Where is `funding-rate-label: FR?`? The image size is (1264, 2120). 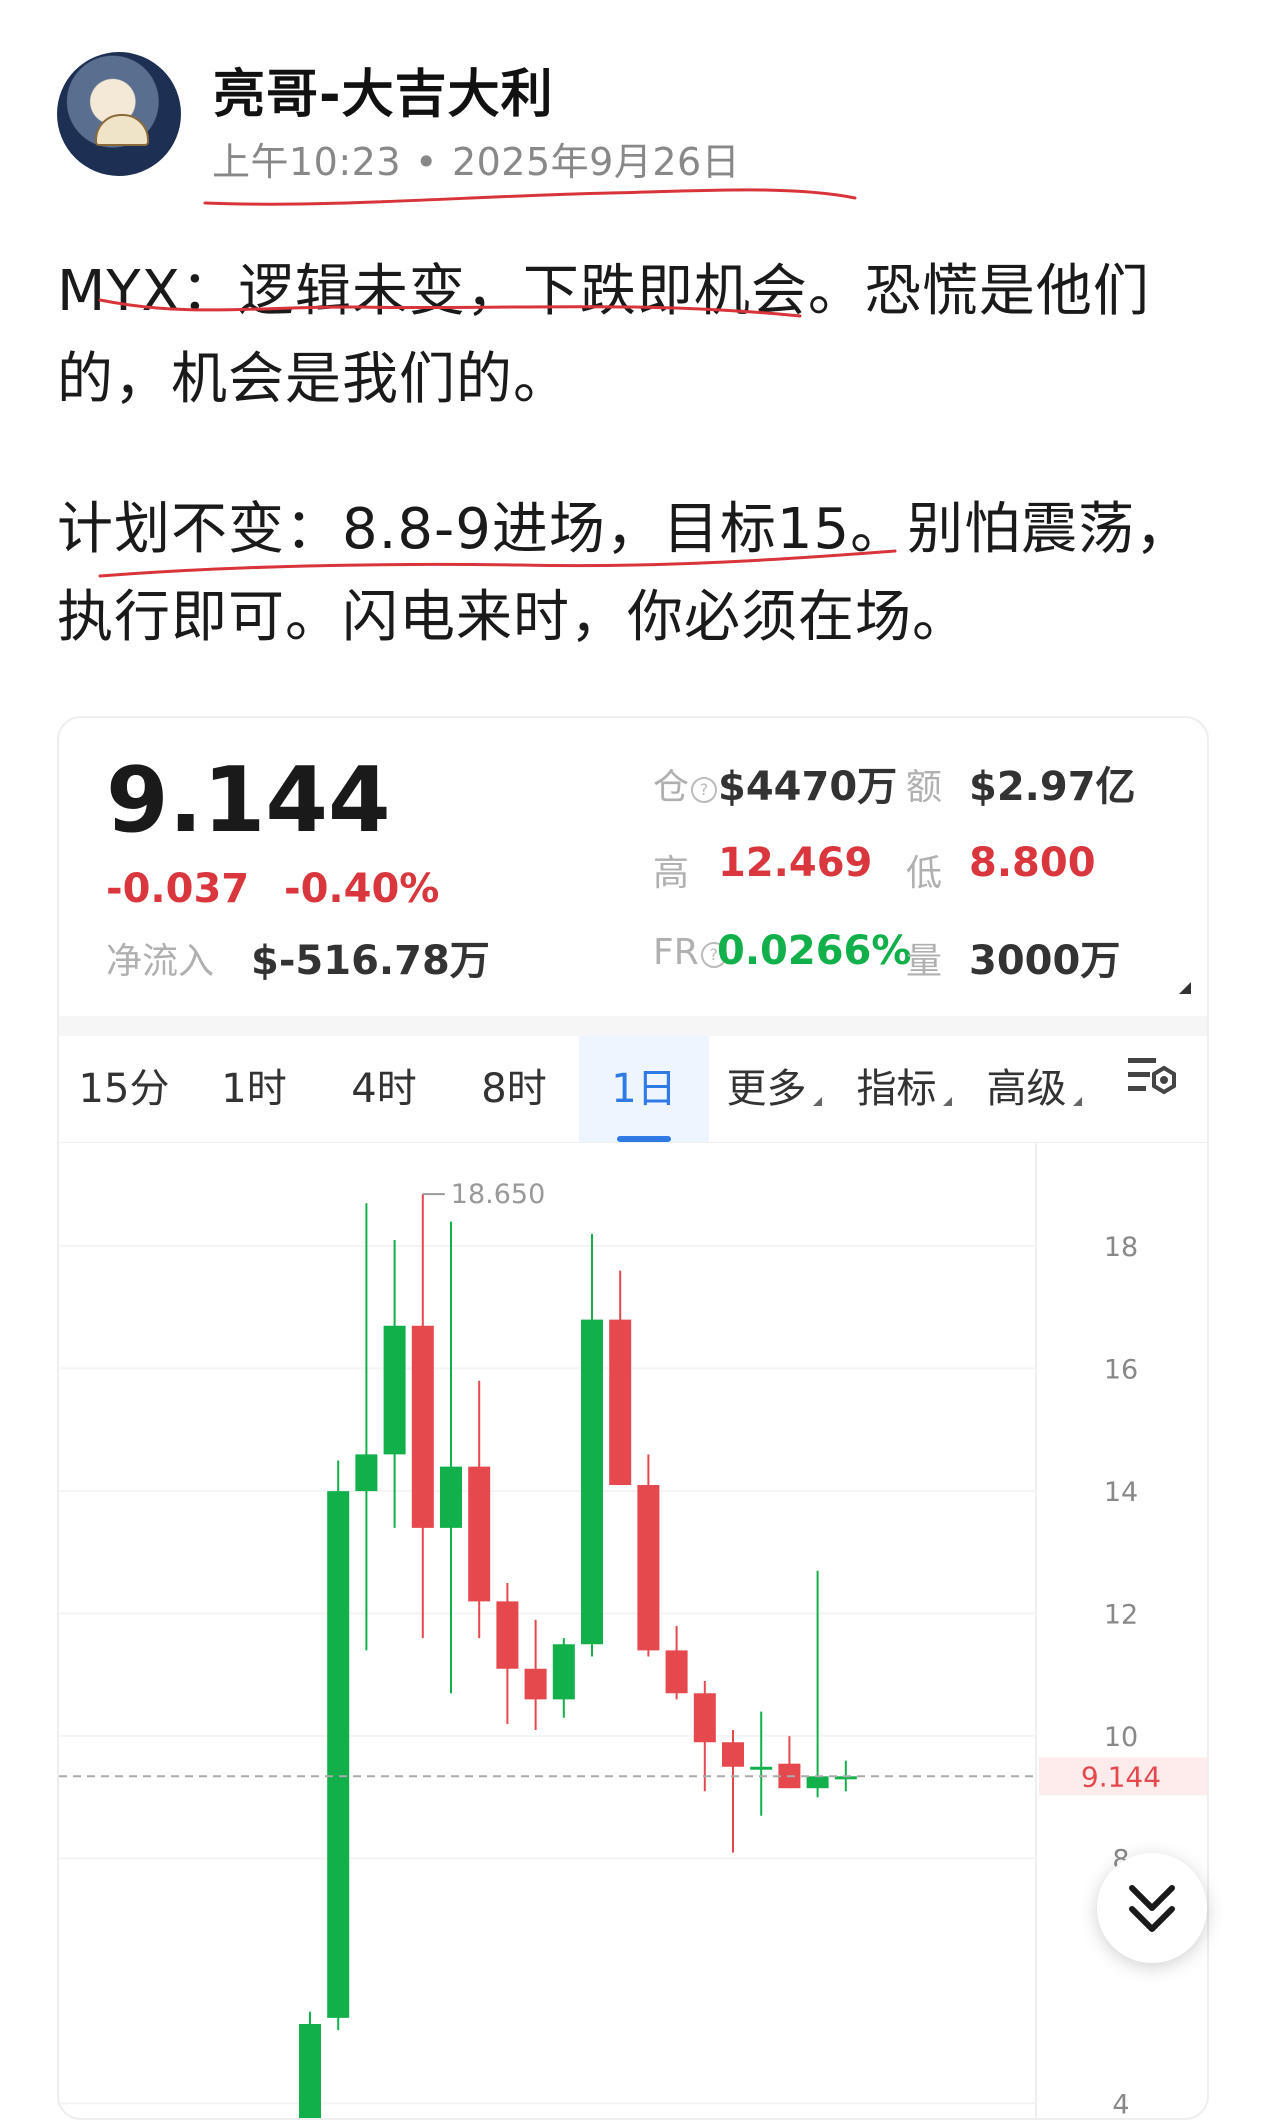
funding-rate-label: FR? is located at coordinates (690, 952).